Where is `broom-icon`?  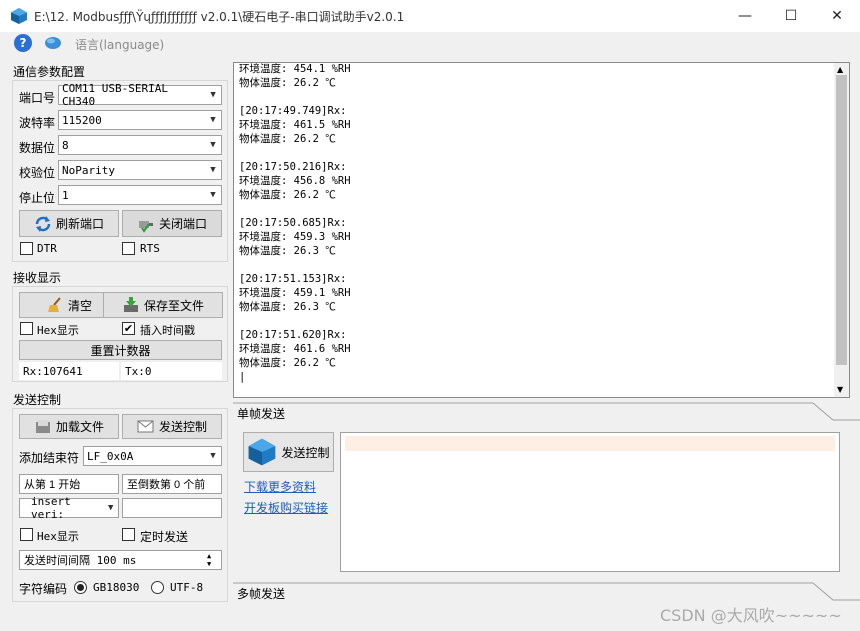 broom-icon is located at coordinates (54, 304).